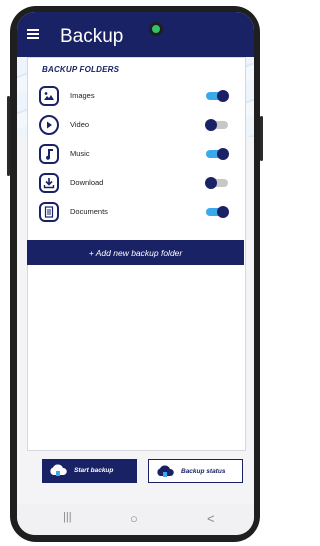 The image size is (320, 546). Describe the element at coordinates (217, 154) in the screenshot. I see `music-toggle` at that location.